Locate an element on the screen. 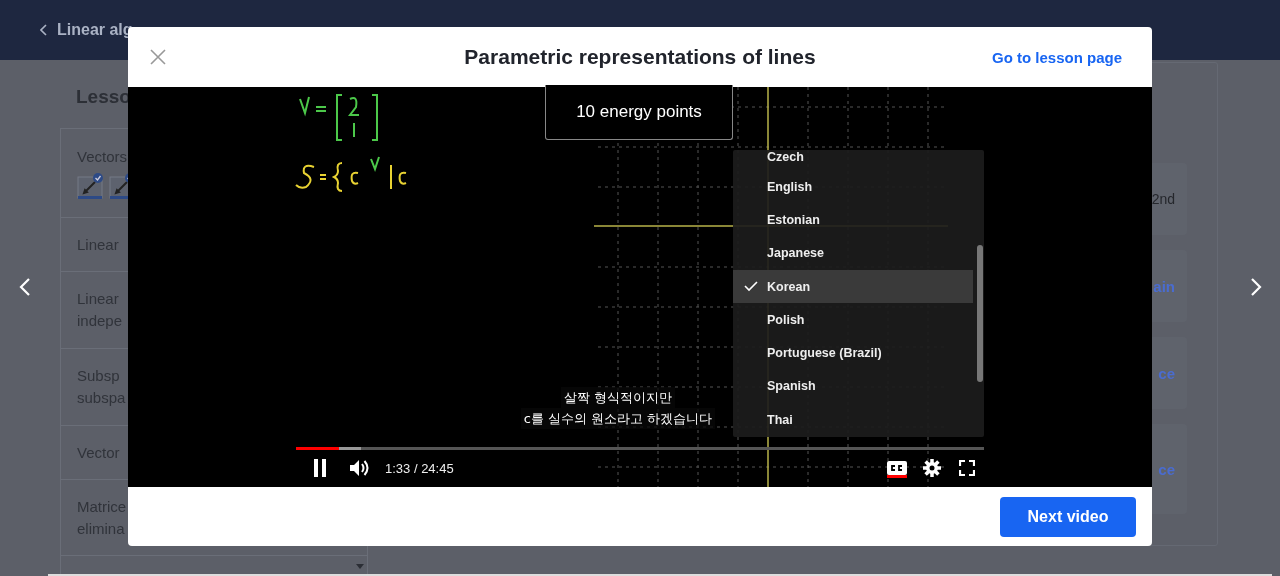 The height and width of the screenshot is (576, 1280). points-toast: 10 energy points is located at coordinates (639, 112).